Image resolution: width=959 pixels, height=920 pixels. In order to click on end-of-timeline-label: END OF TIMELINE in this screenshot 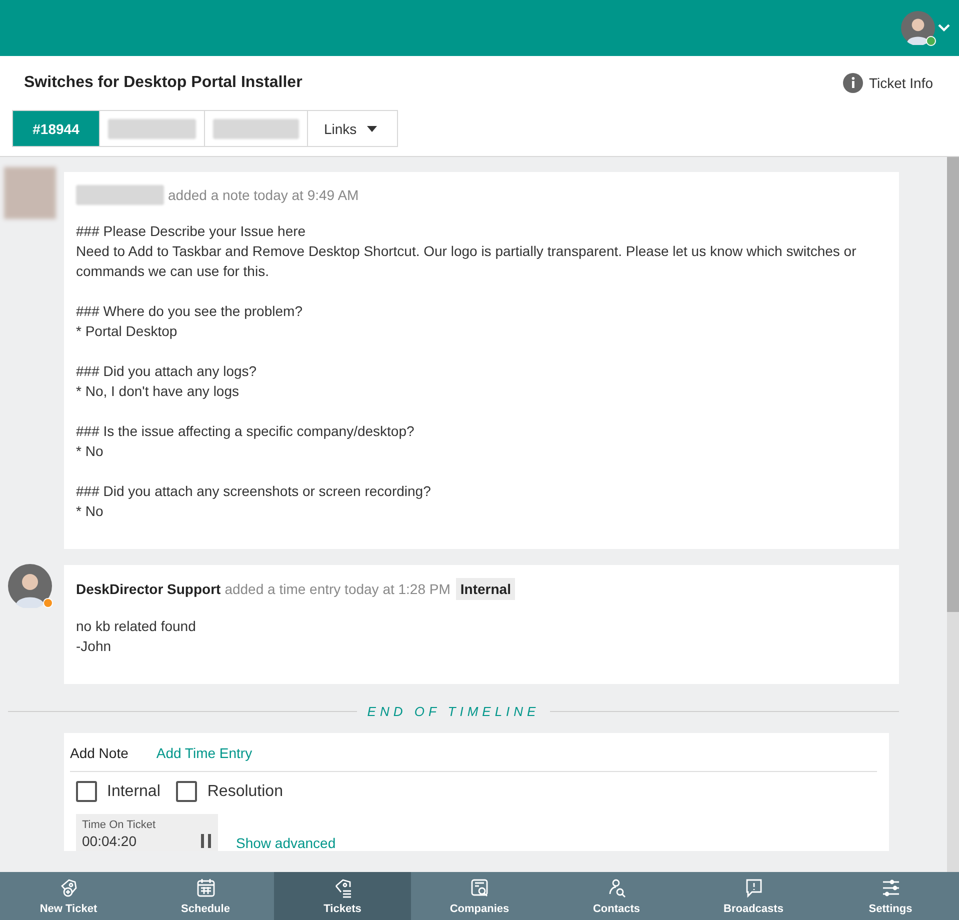, I will do `click(453, 711)`.